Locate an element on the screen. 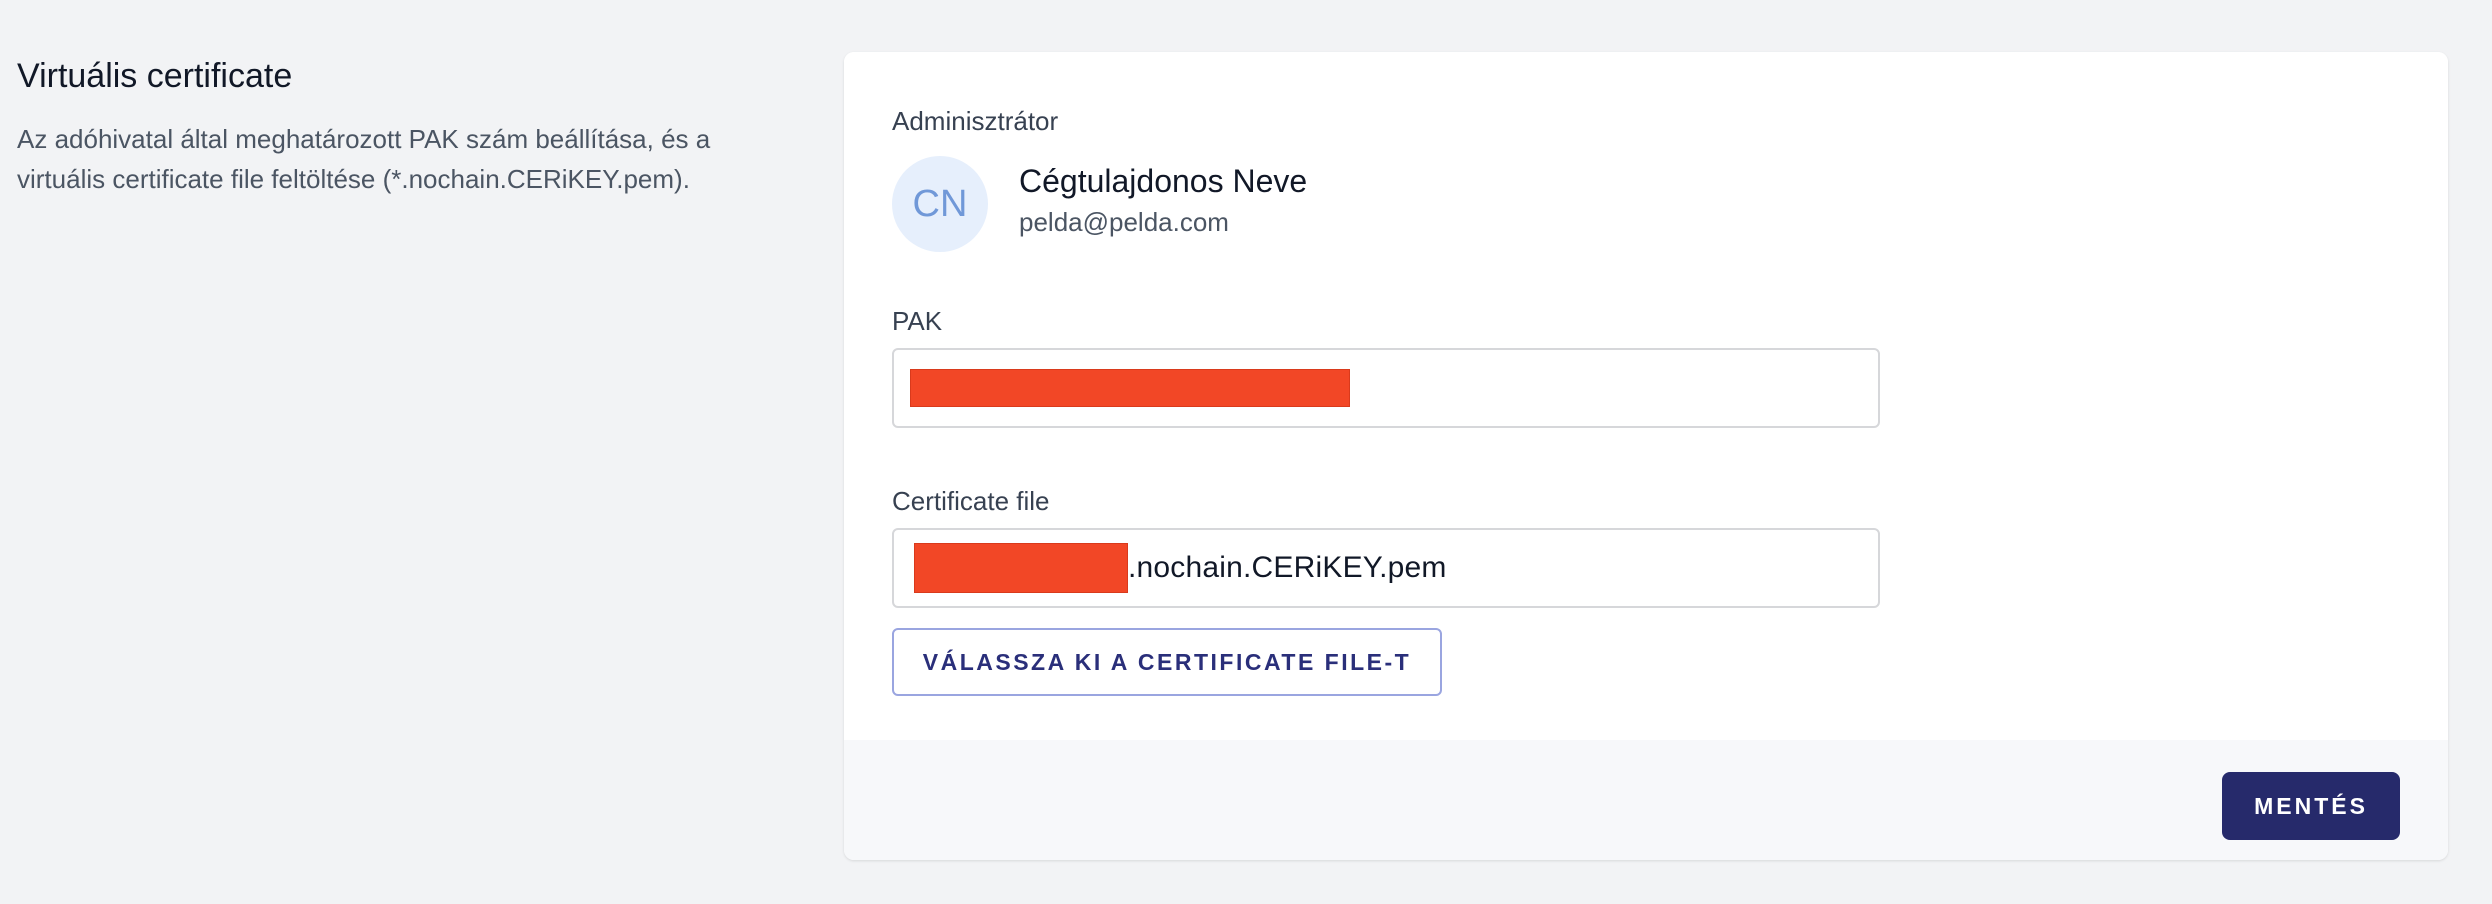 The image size is (2492, 904). certificate-file-input: .nochain.CERiKEY.pem is located at coordinates (1386, 568).